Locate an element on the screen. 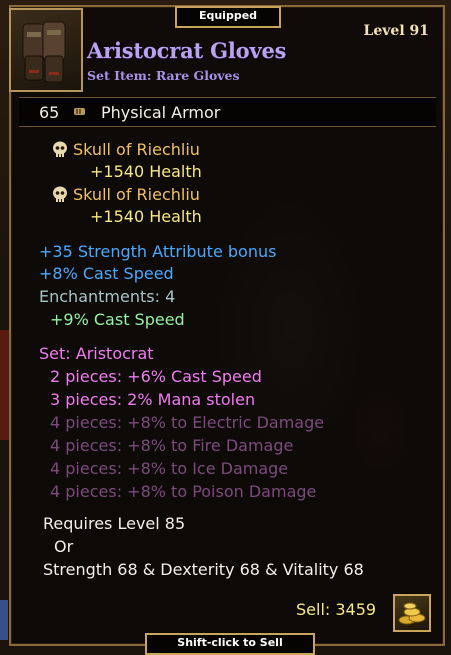 The image size is (451, 655). attribute-cast-speed: +8% Cast Speed is located at coordinates (106, 273).